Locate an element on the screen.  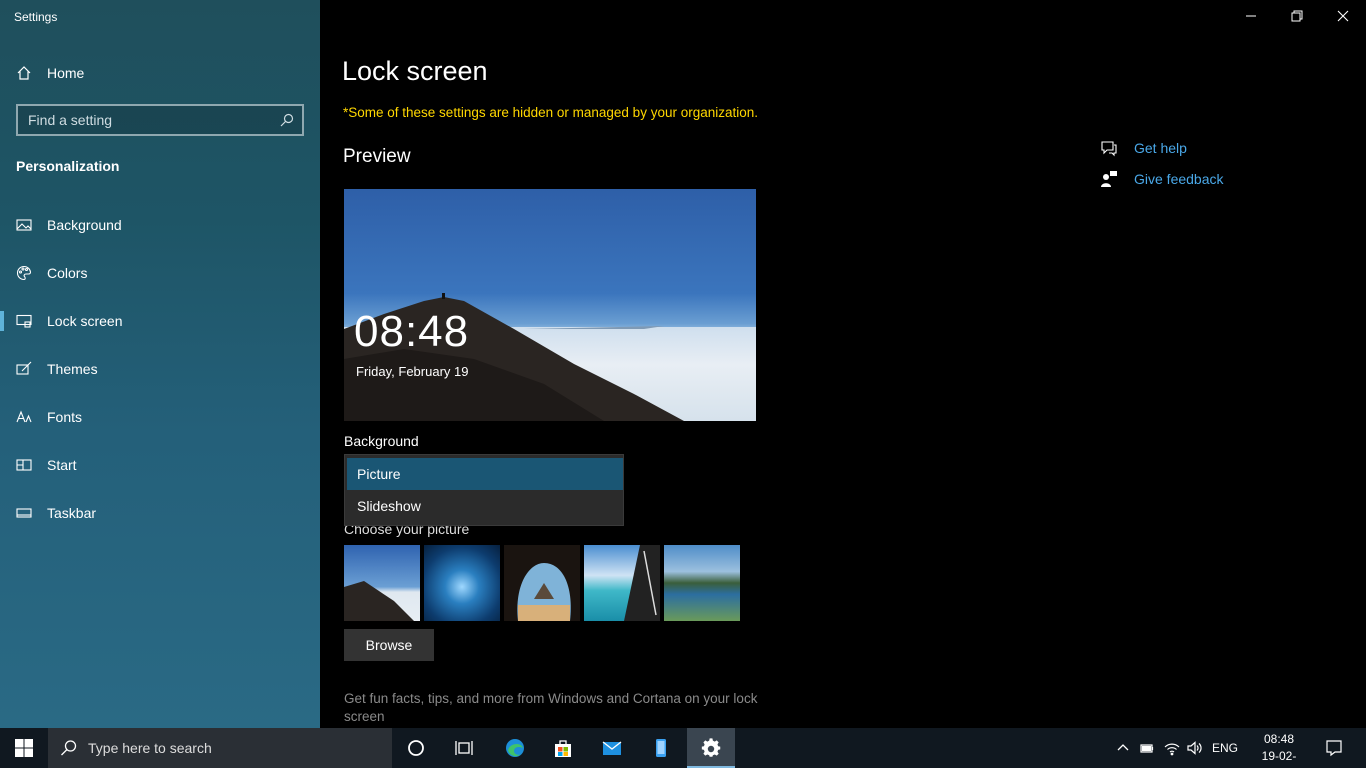
start-button is located at coordinates (24, 748).